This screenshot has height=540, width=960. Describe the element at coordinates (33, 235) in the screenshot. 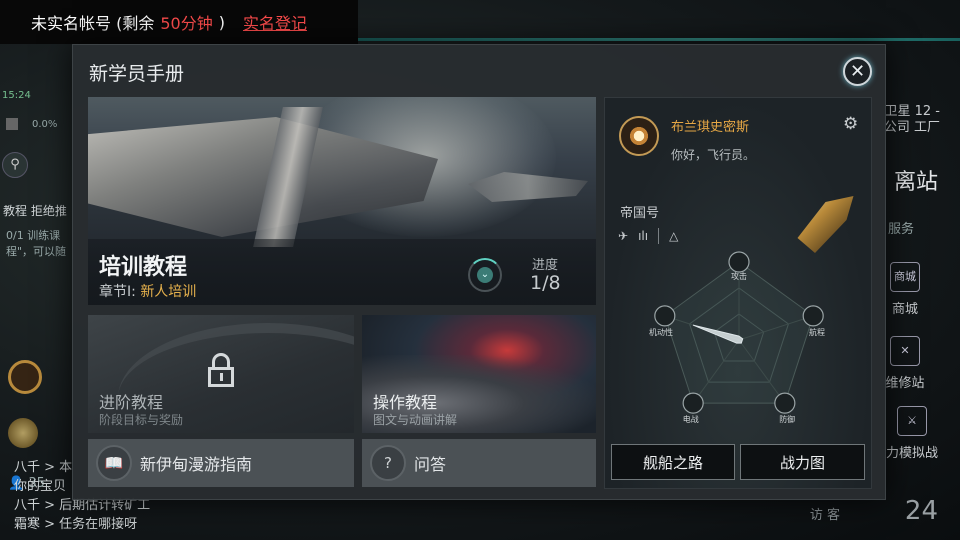

I see `task-progress-text: 0/1 训练课` at that location.